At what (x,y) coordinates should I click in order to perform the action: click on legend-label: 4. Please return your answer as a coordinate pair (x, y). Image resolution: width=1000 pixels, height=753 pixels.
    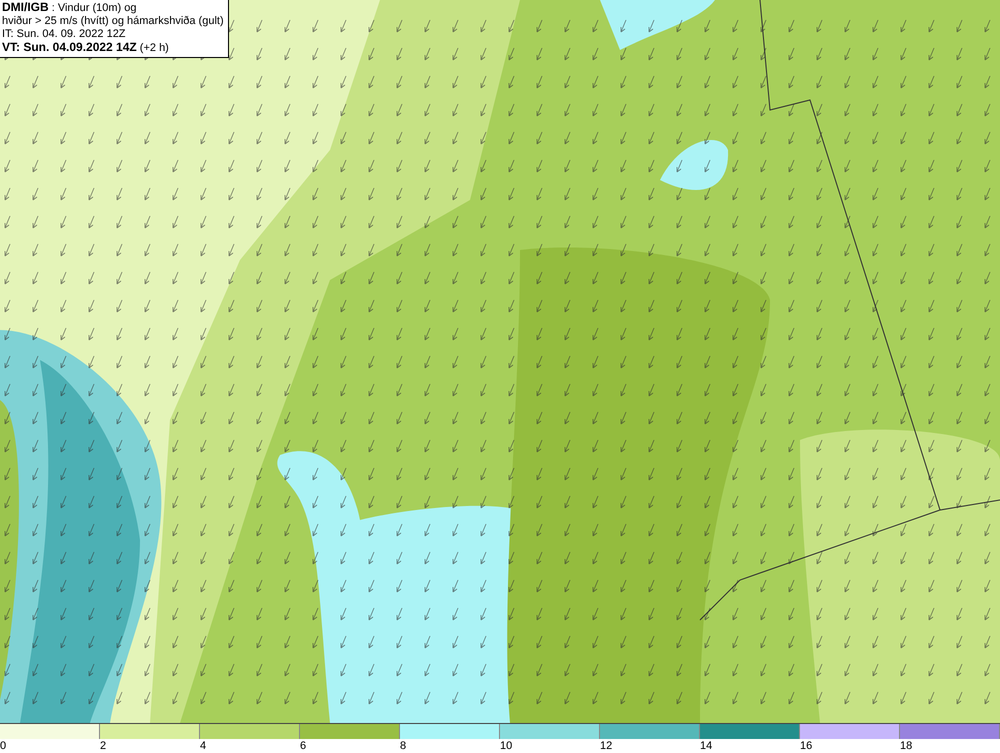
    Looking at the image, I should click on (203, 746).